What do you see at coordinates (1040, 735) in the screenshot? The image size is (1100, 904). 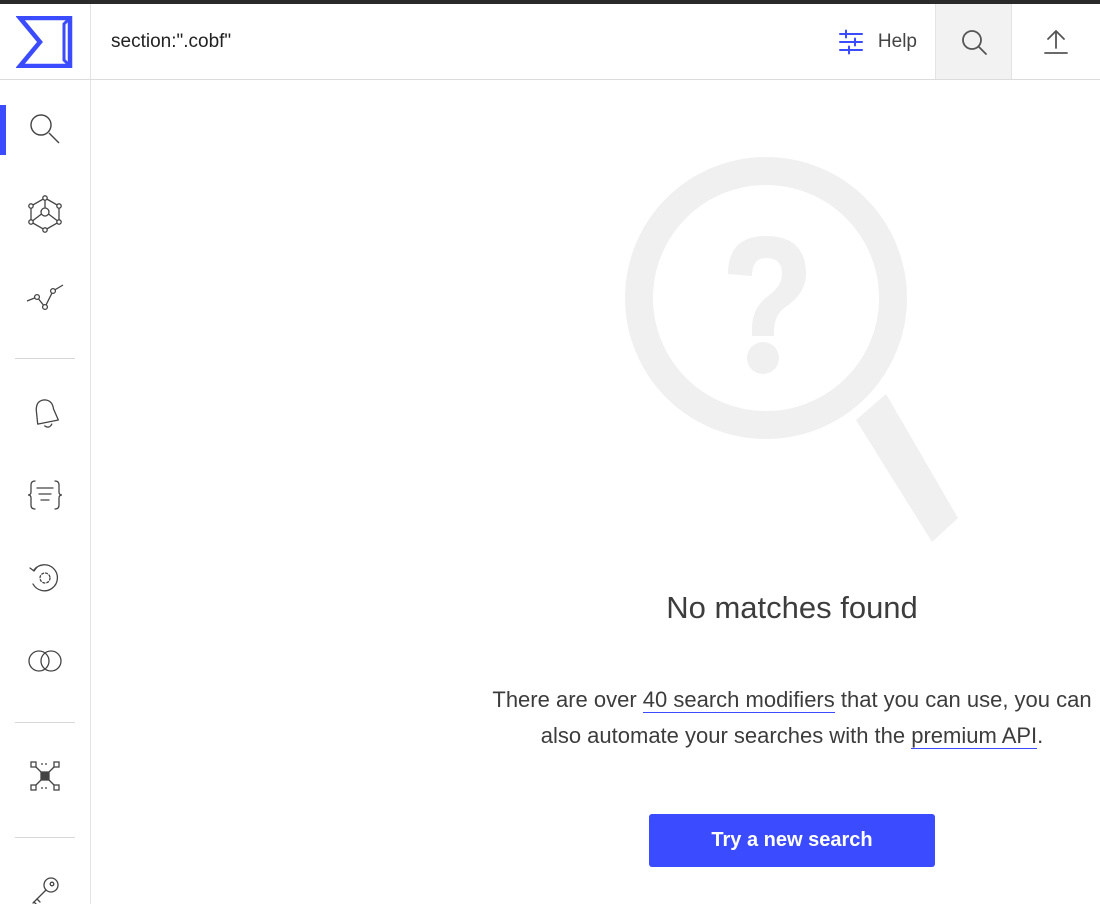 I see `desc-text: .` at bounding box center [1040, 735].